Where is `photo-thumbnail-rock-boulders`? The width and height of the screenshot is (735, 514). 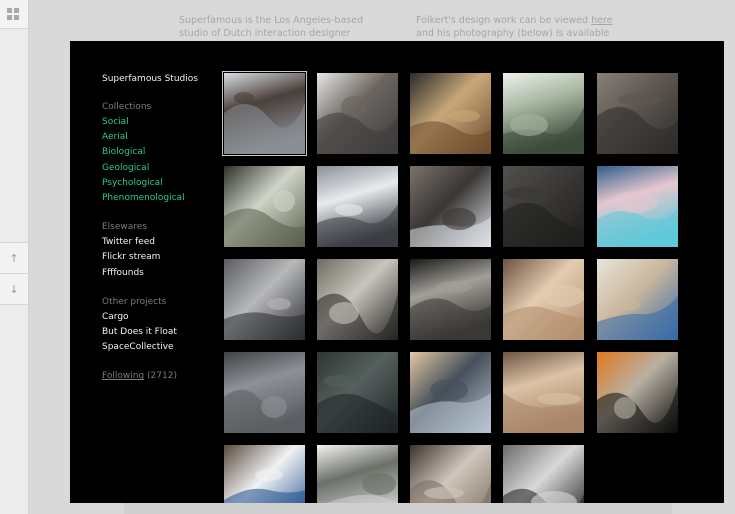 photo-thumbnail-rock-boulders is located at coordinates (450, 474).